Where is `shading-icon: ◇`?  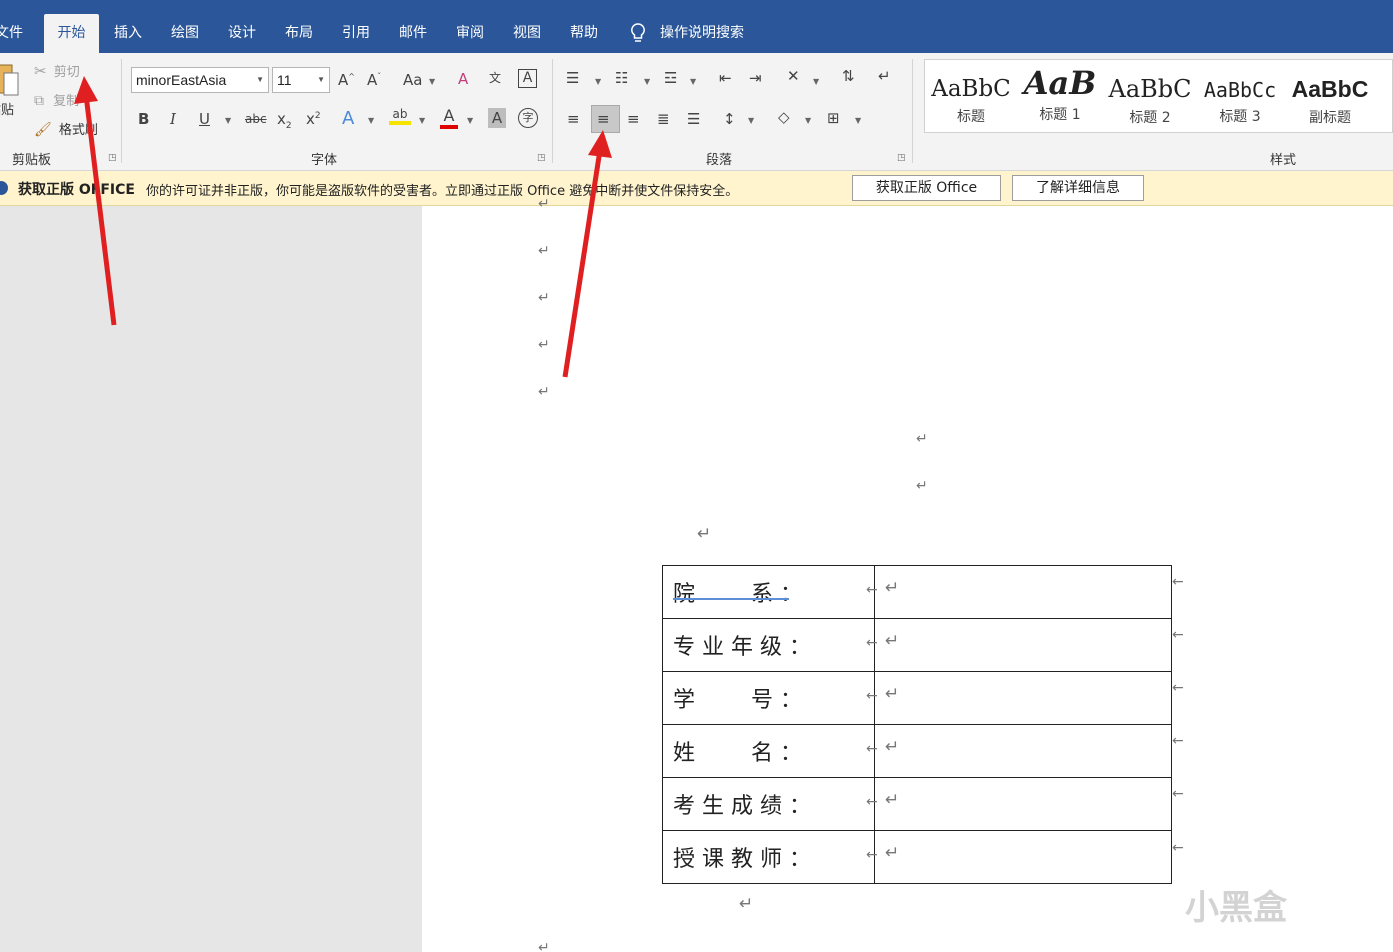
shading-icon: ◇ is located at coordinates (784, 117).